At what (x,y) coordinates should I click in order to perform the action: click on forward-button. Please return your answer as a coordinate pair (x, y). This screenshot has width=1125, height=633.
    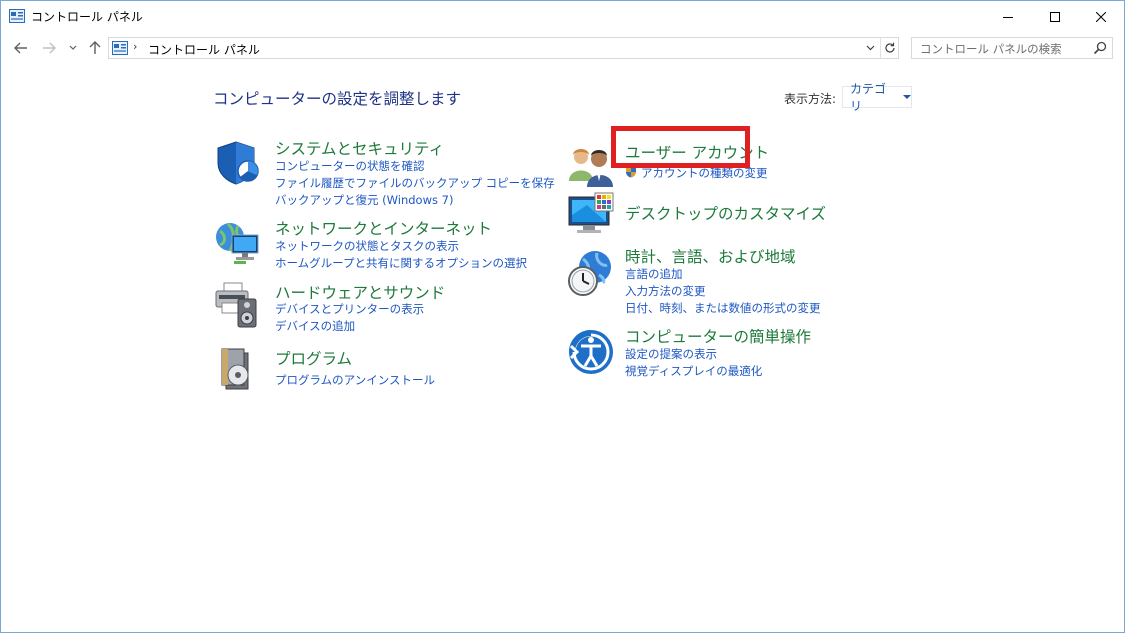
    Looking at the image, I should click on (49, 48).